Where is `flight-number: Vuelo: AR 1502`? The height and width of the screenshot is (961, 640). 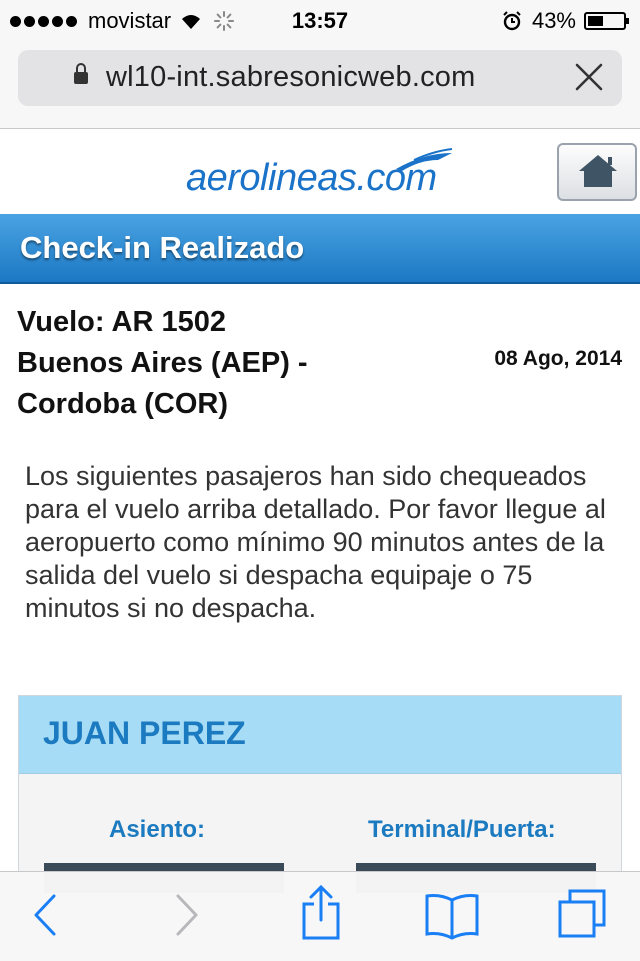
flight-number: Vuelo: AR 1502 is located at coordinates (121, 322).